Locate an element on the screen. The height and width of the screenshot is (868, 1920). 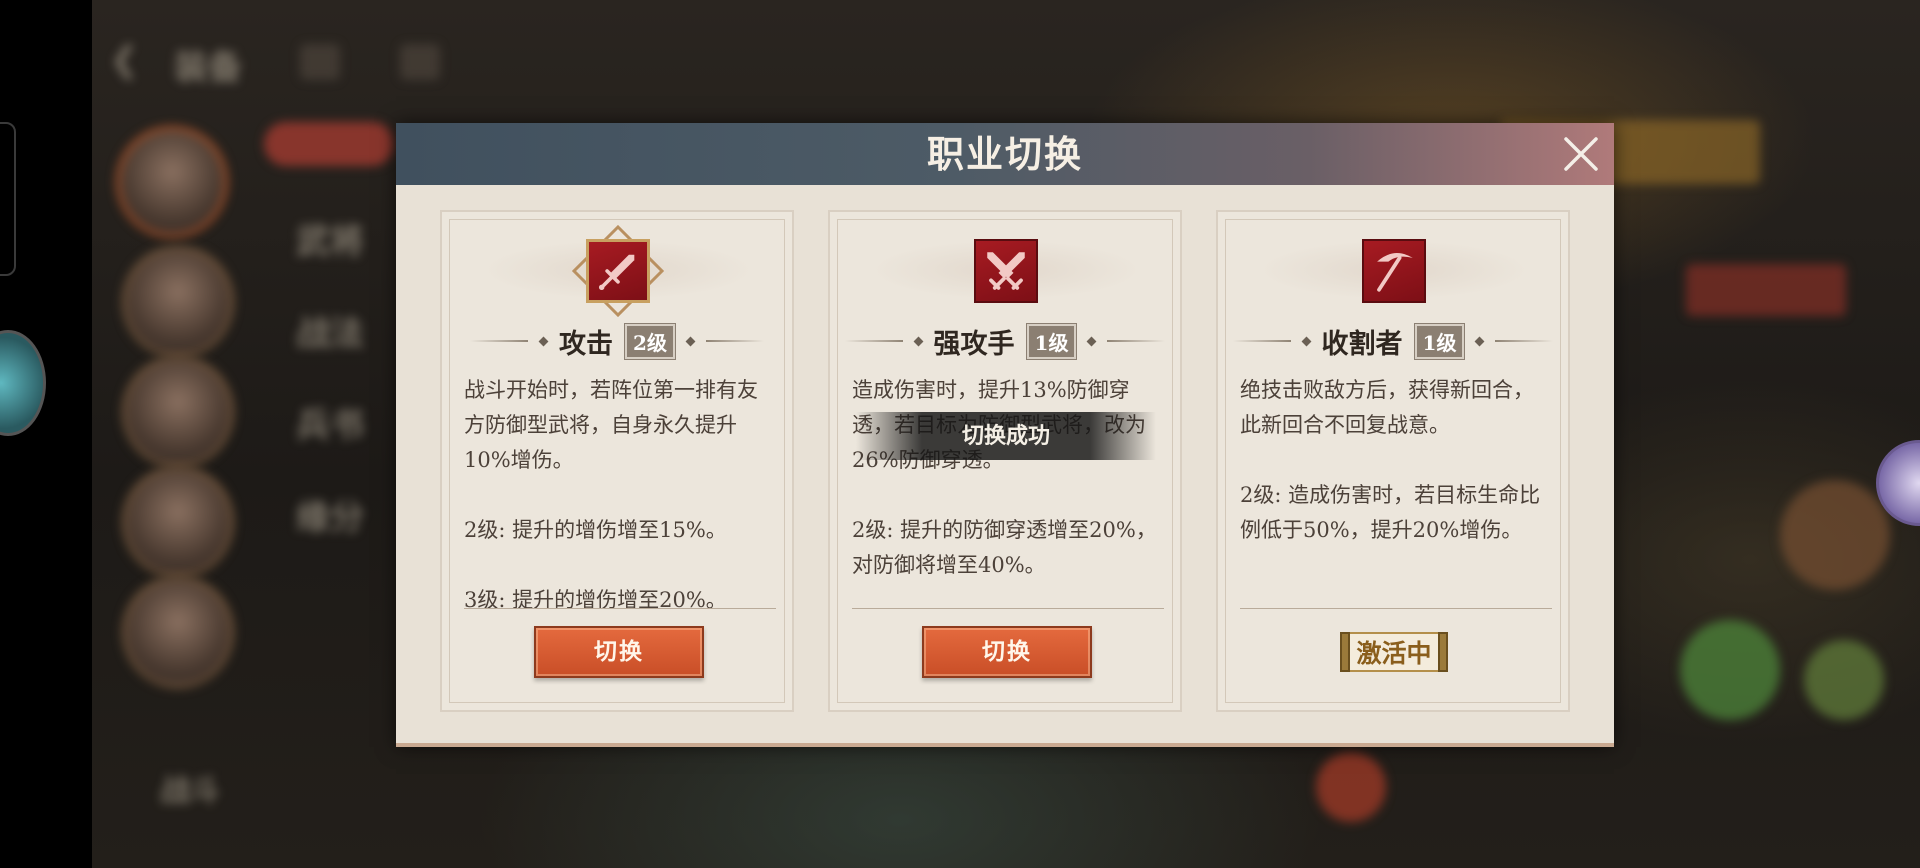
class-name: 强攻手 is located at coordinates (974, 344).